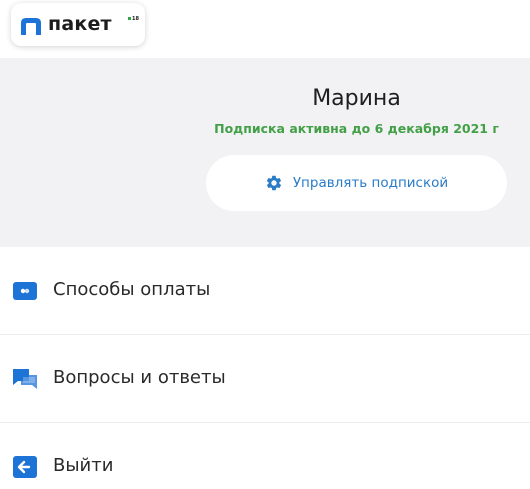 The width and height of the screenshot is (530, 489). I want to click on logo: пакет 18, so click(78, 24).